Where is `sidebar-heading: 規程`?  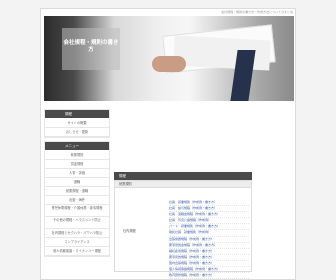
sidebar-heading: 規程 is located at coordinates (77, 114).